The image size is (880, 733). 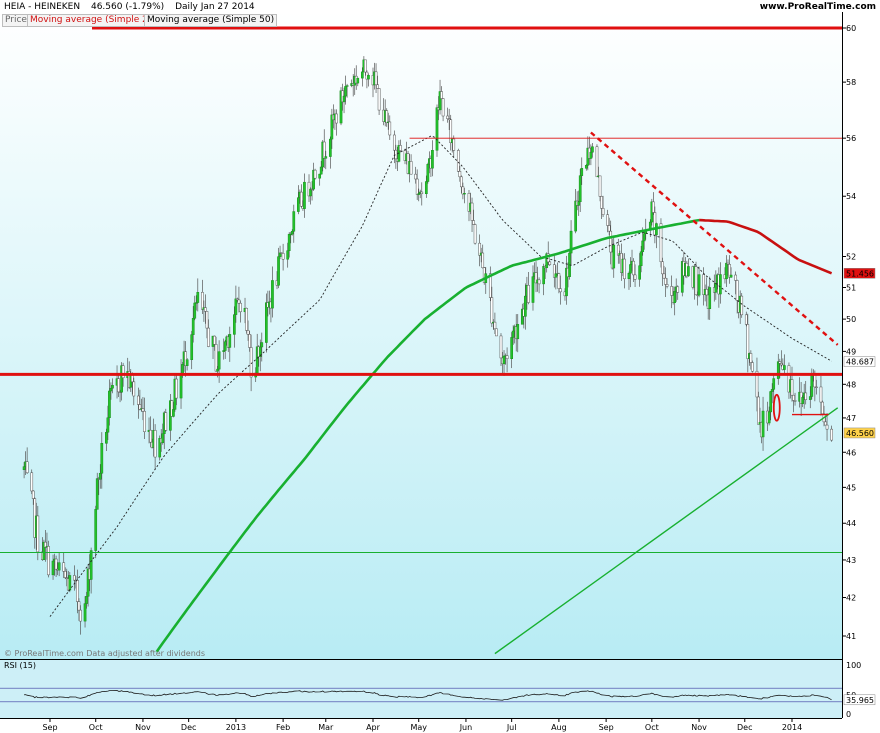 I want to click on x-tick-label: 2013, so click(x=236, y=727).